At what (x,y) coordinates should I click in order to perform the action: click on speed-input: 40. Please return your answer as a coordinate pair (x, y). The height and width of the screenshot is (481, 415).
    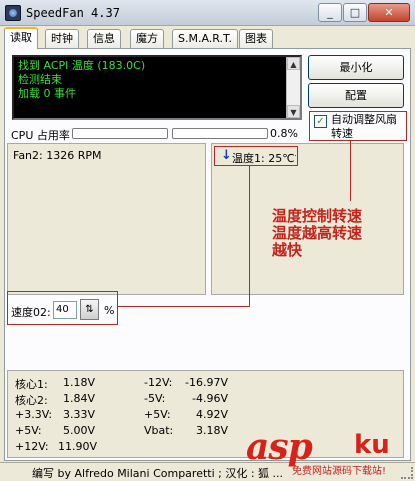
    Looking at the image, I should click on (65, 310).